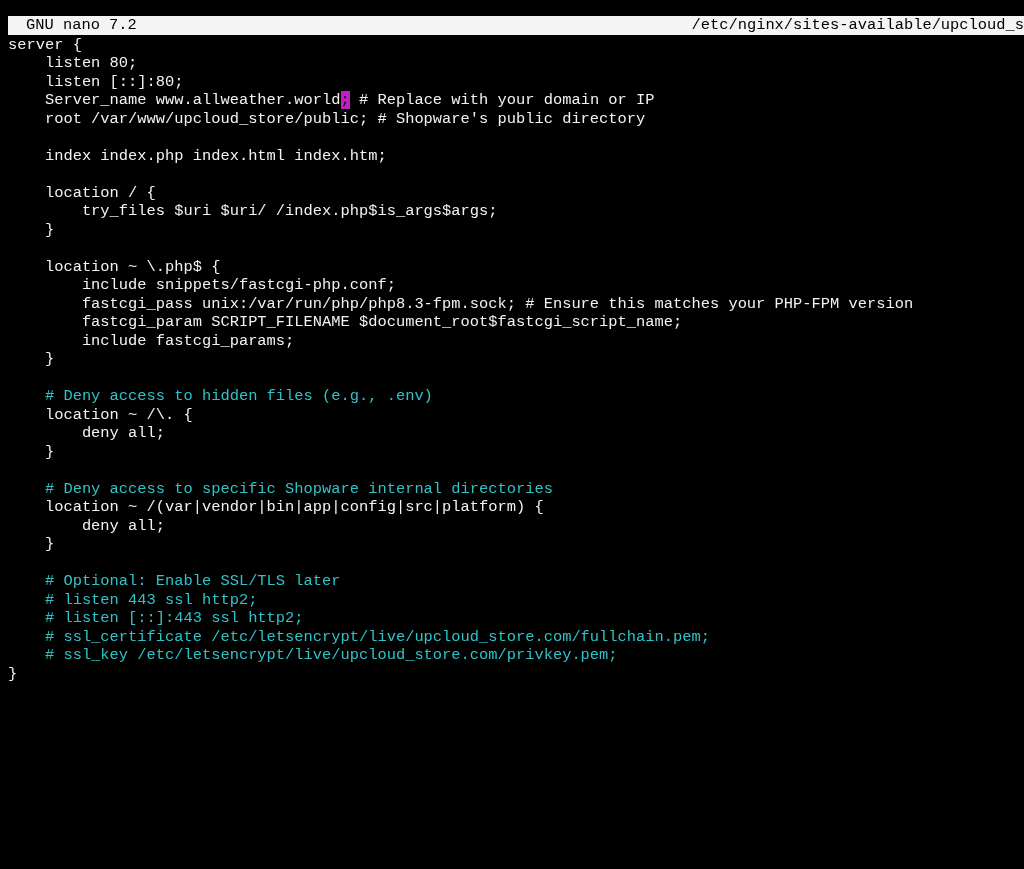  I want to click on code-line: listen 80;, so click(90, 63).